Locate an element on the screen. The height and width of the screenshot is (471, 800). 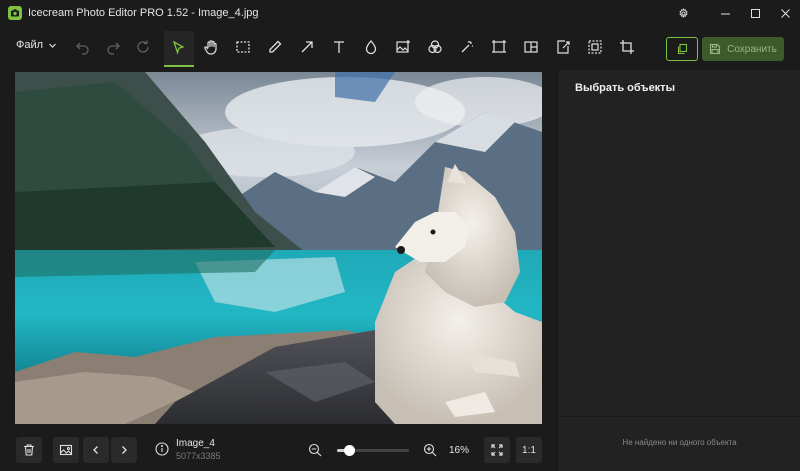
copy-icon is located at coordinates (682, 49).